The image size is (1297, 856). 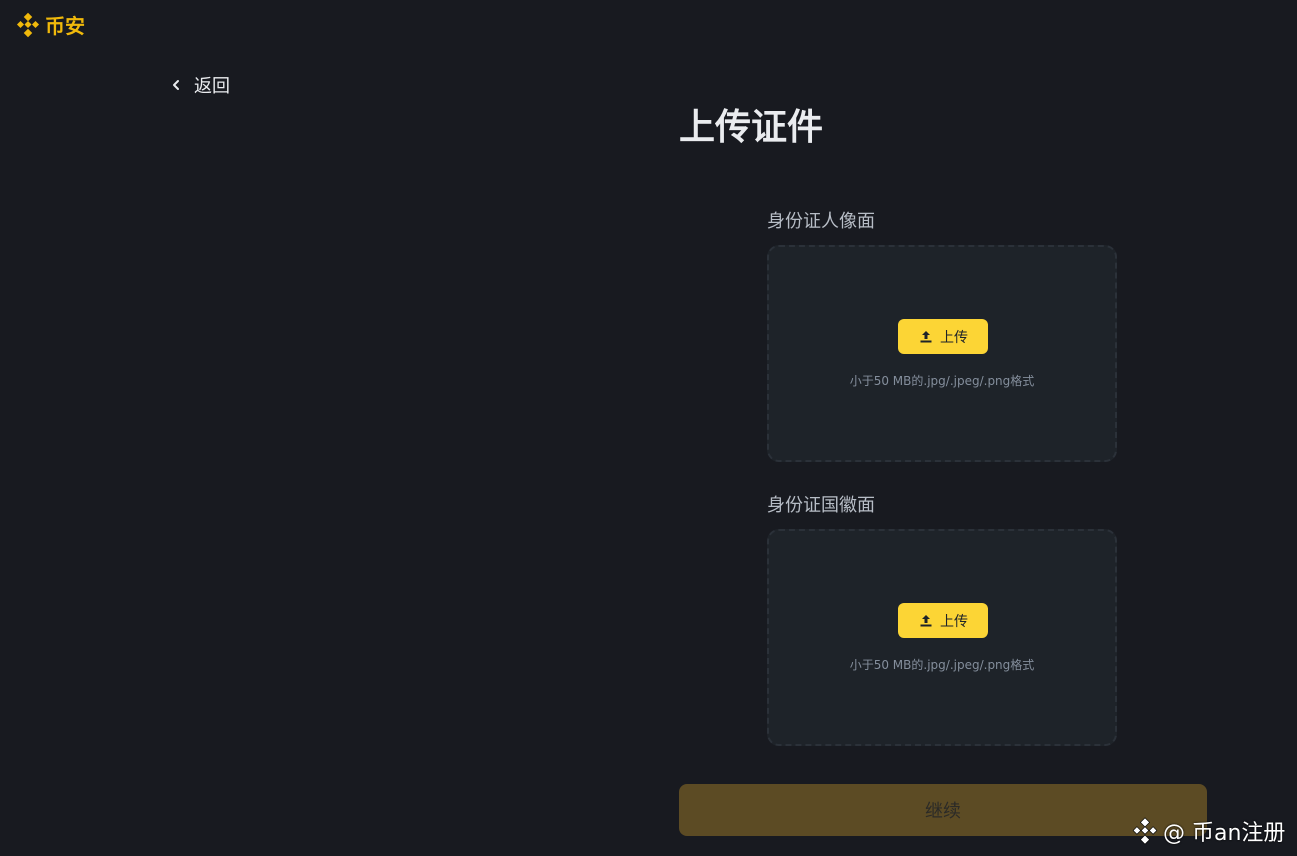 I want to click on continue-label: 继续, so click(x=943, y=811).